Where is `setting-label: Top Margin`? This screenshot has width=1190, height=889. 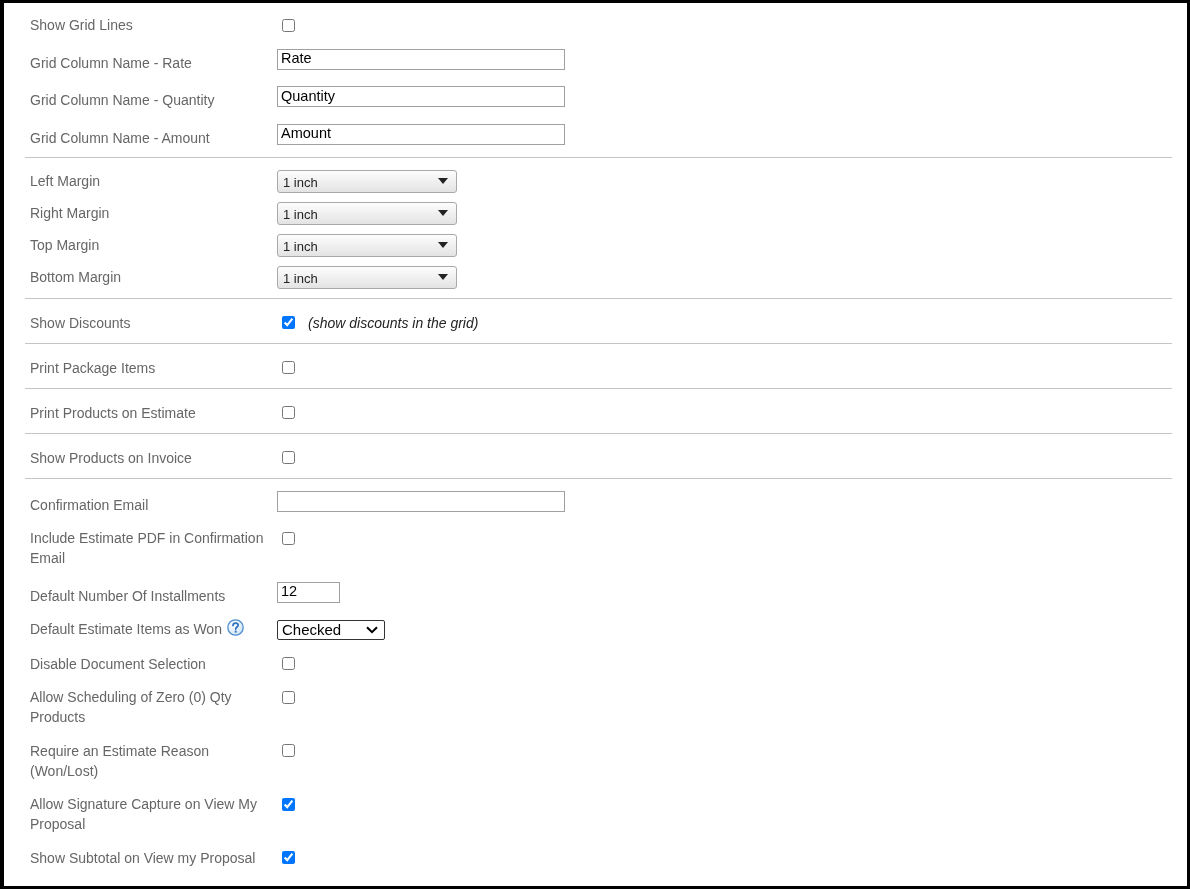 setting-label: Top Margin is located at coordinates (65, 245).